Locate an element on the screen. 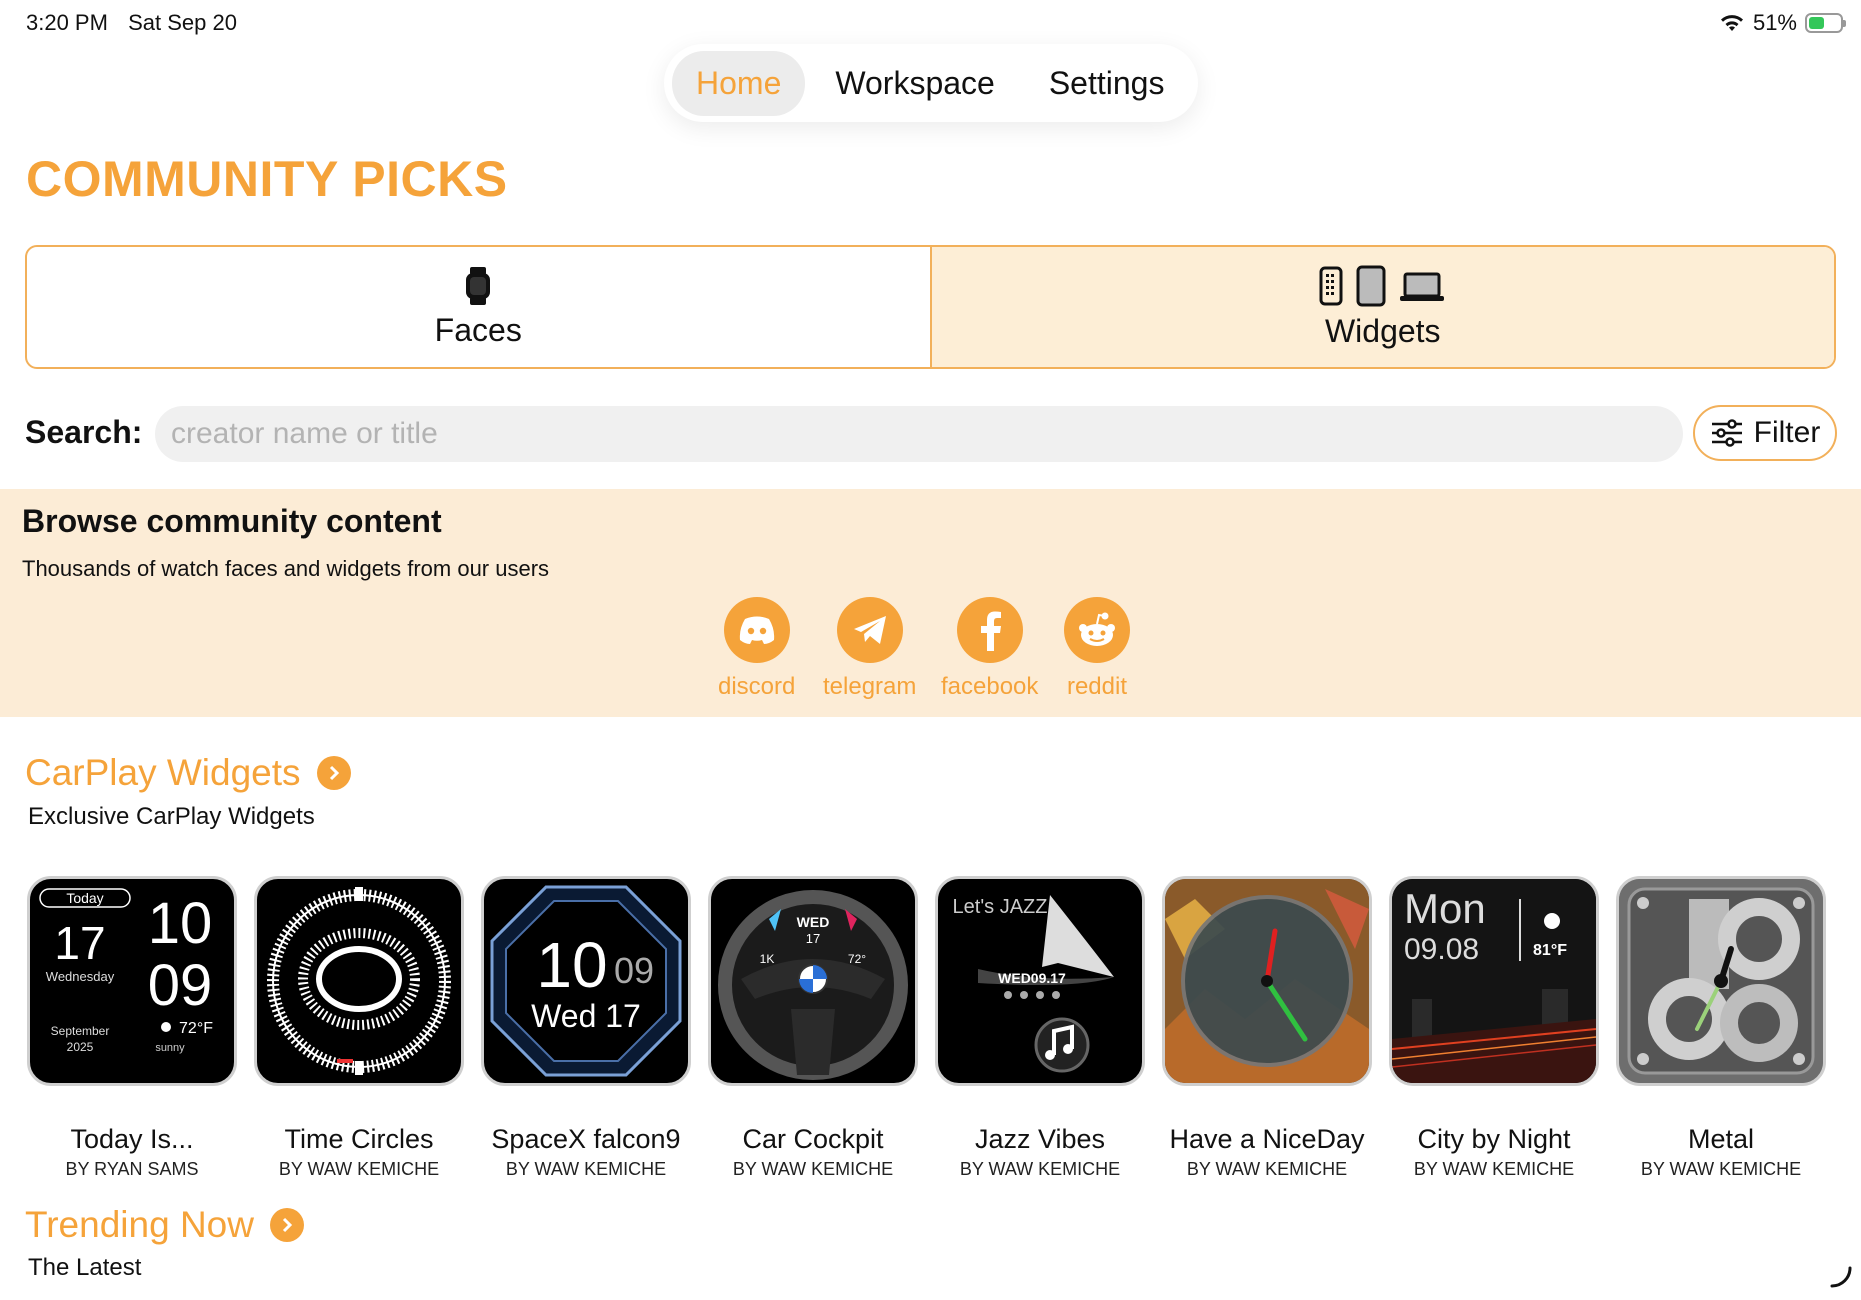  reddit-icon is located at coordinates (1097, 630).